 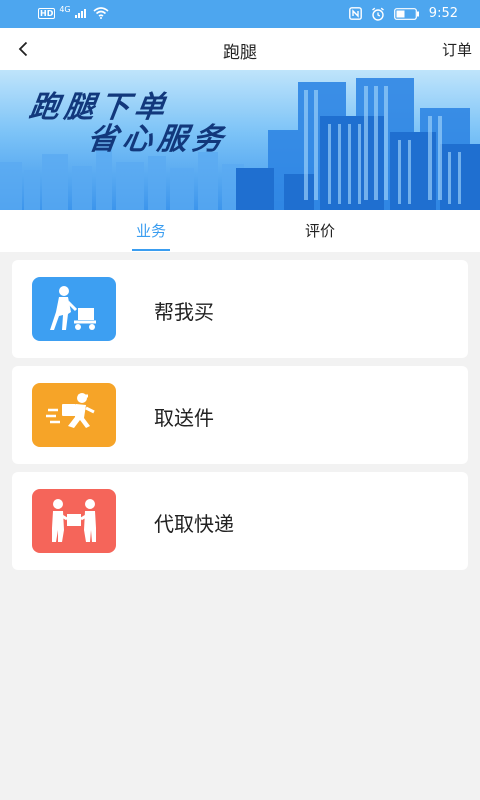 I want to click on status-left: HD 4G, so click(x=73, y=11).